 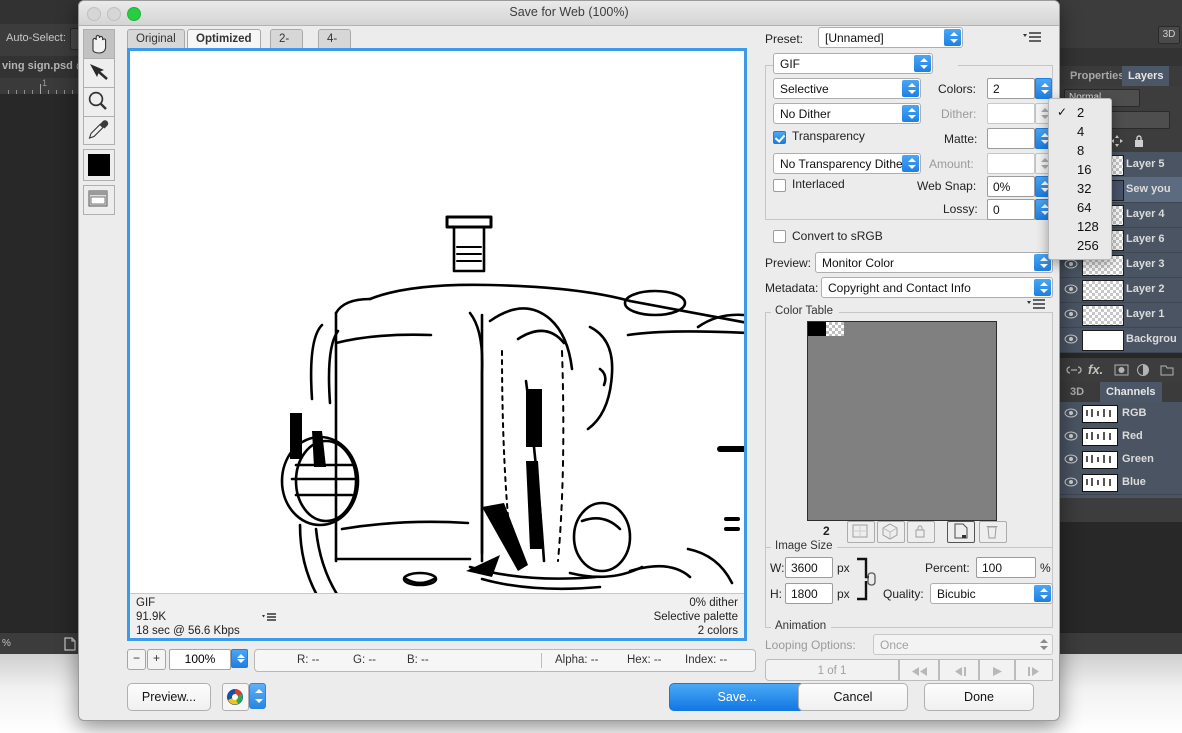 I want to click on dither-algorithm-dropdown: No Dither, so click(x=847, y=113).